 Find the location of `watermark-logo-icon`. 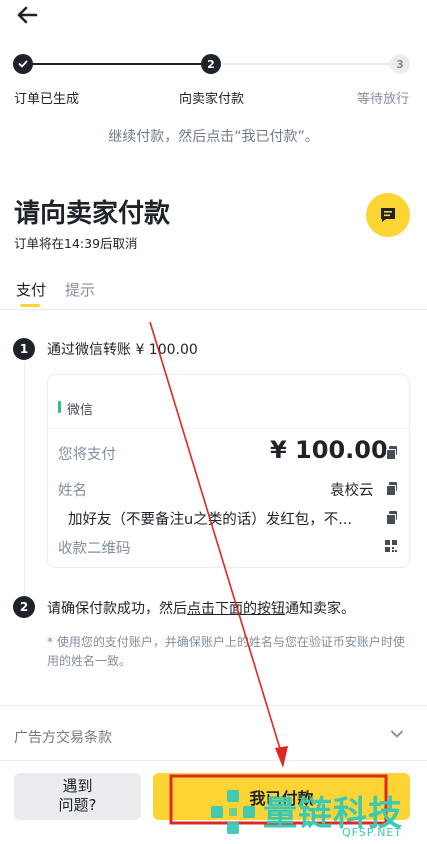

watermark-logo-icon is located at coordinates (233, 812).